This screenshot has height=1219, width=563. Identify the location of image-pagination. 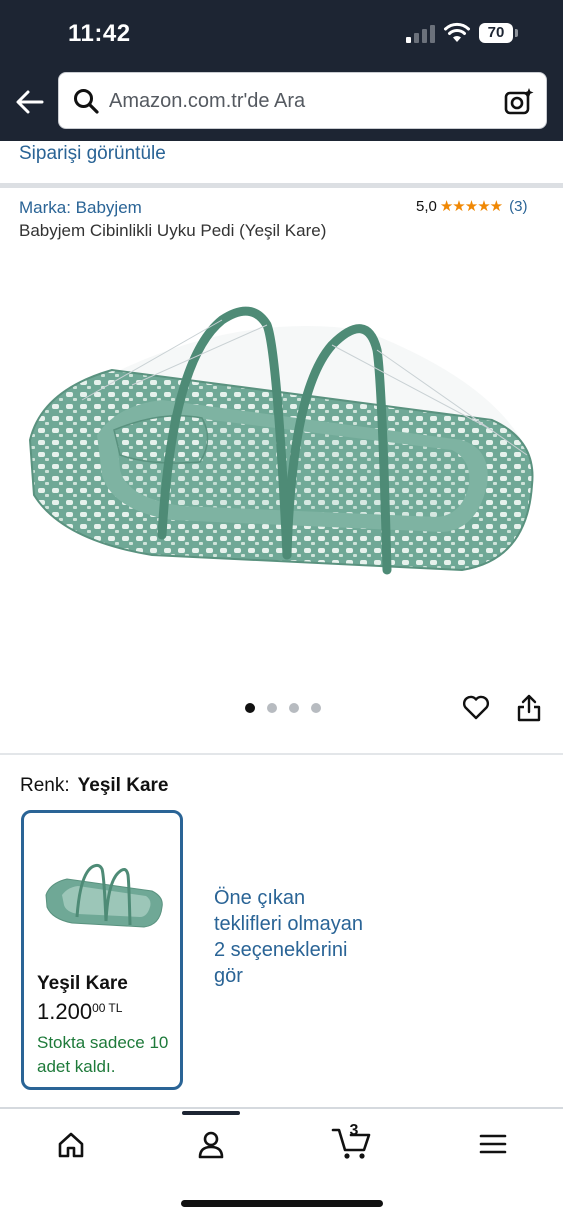
(283, 708).